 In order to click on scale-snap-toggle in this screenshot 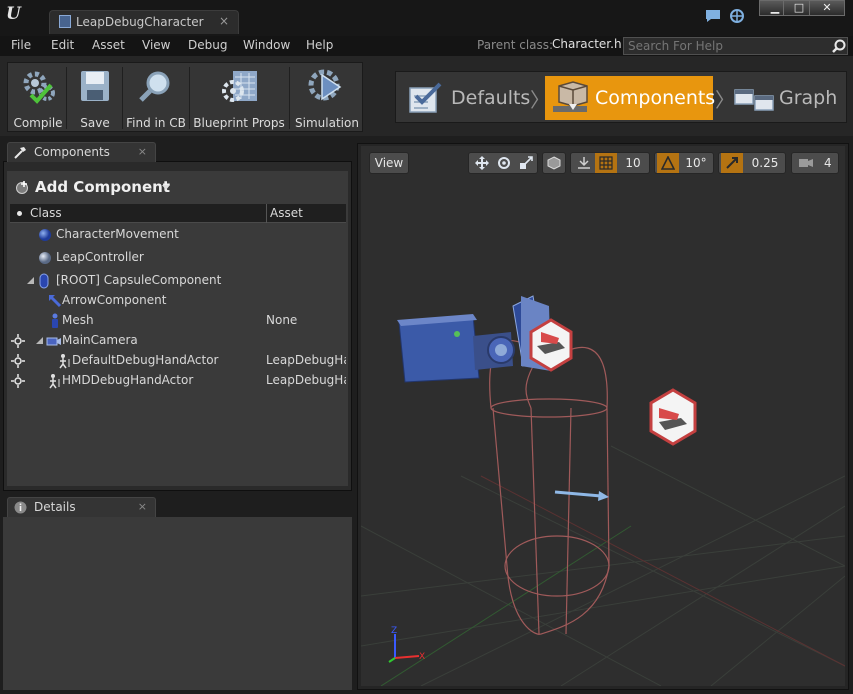, I will do `click(732, 163)`.